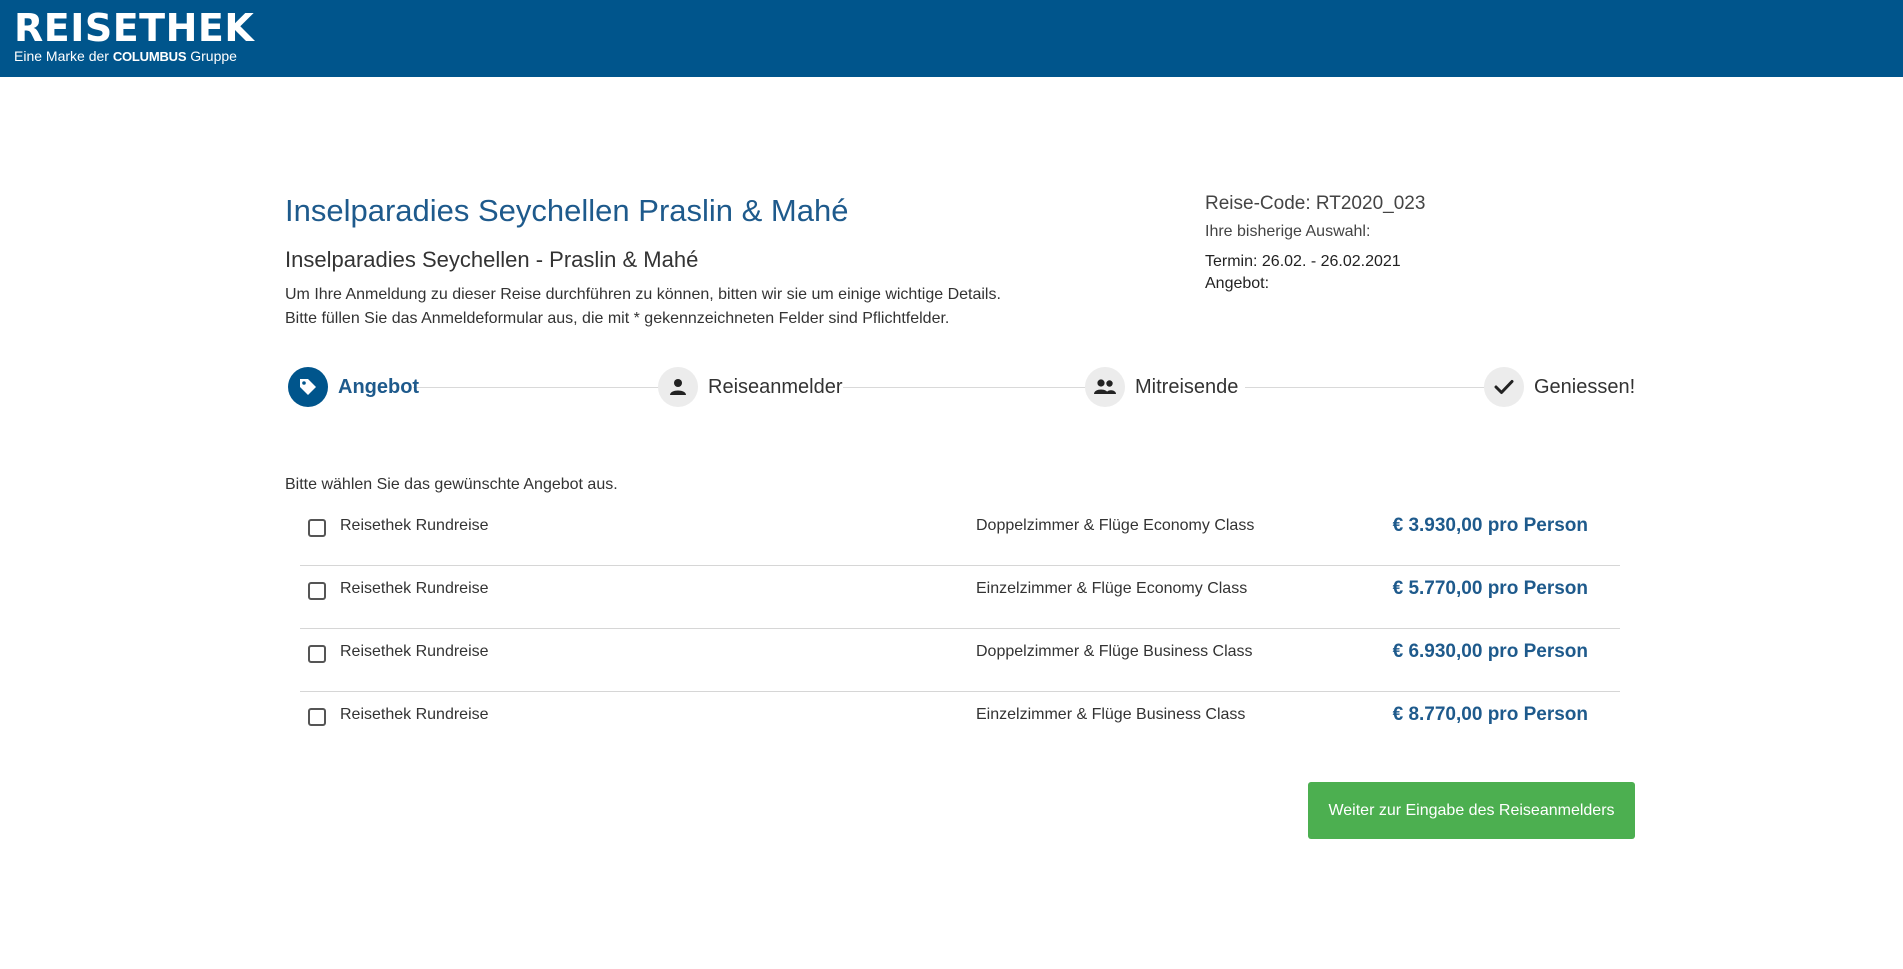 The height and width of the screenshot is (969, 1903). I want to click on page-title: Inselparadies Seychellen Praslin & Mahé, so click(567, 210).